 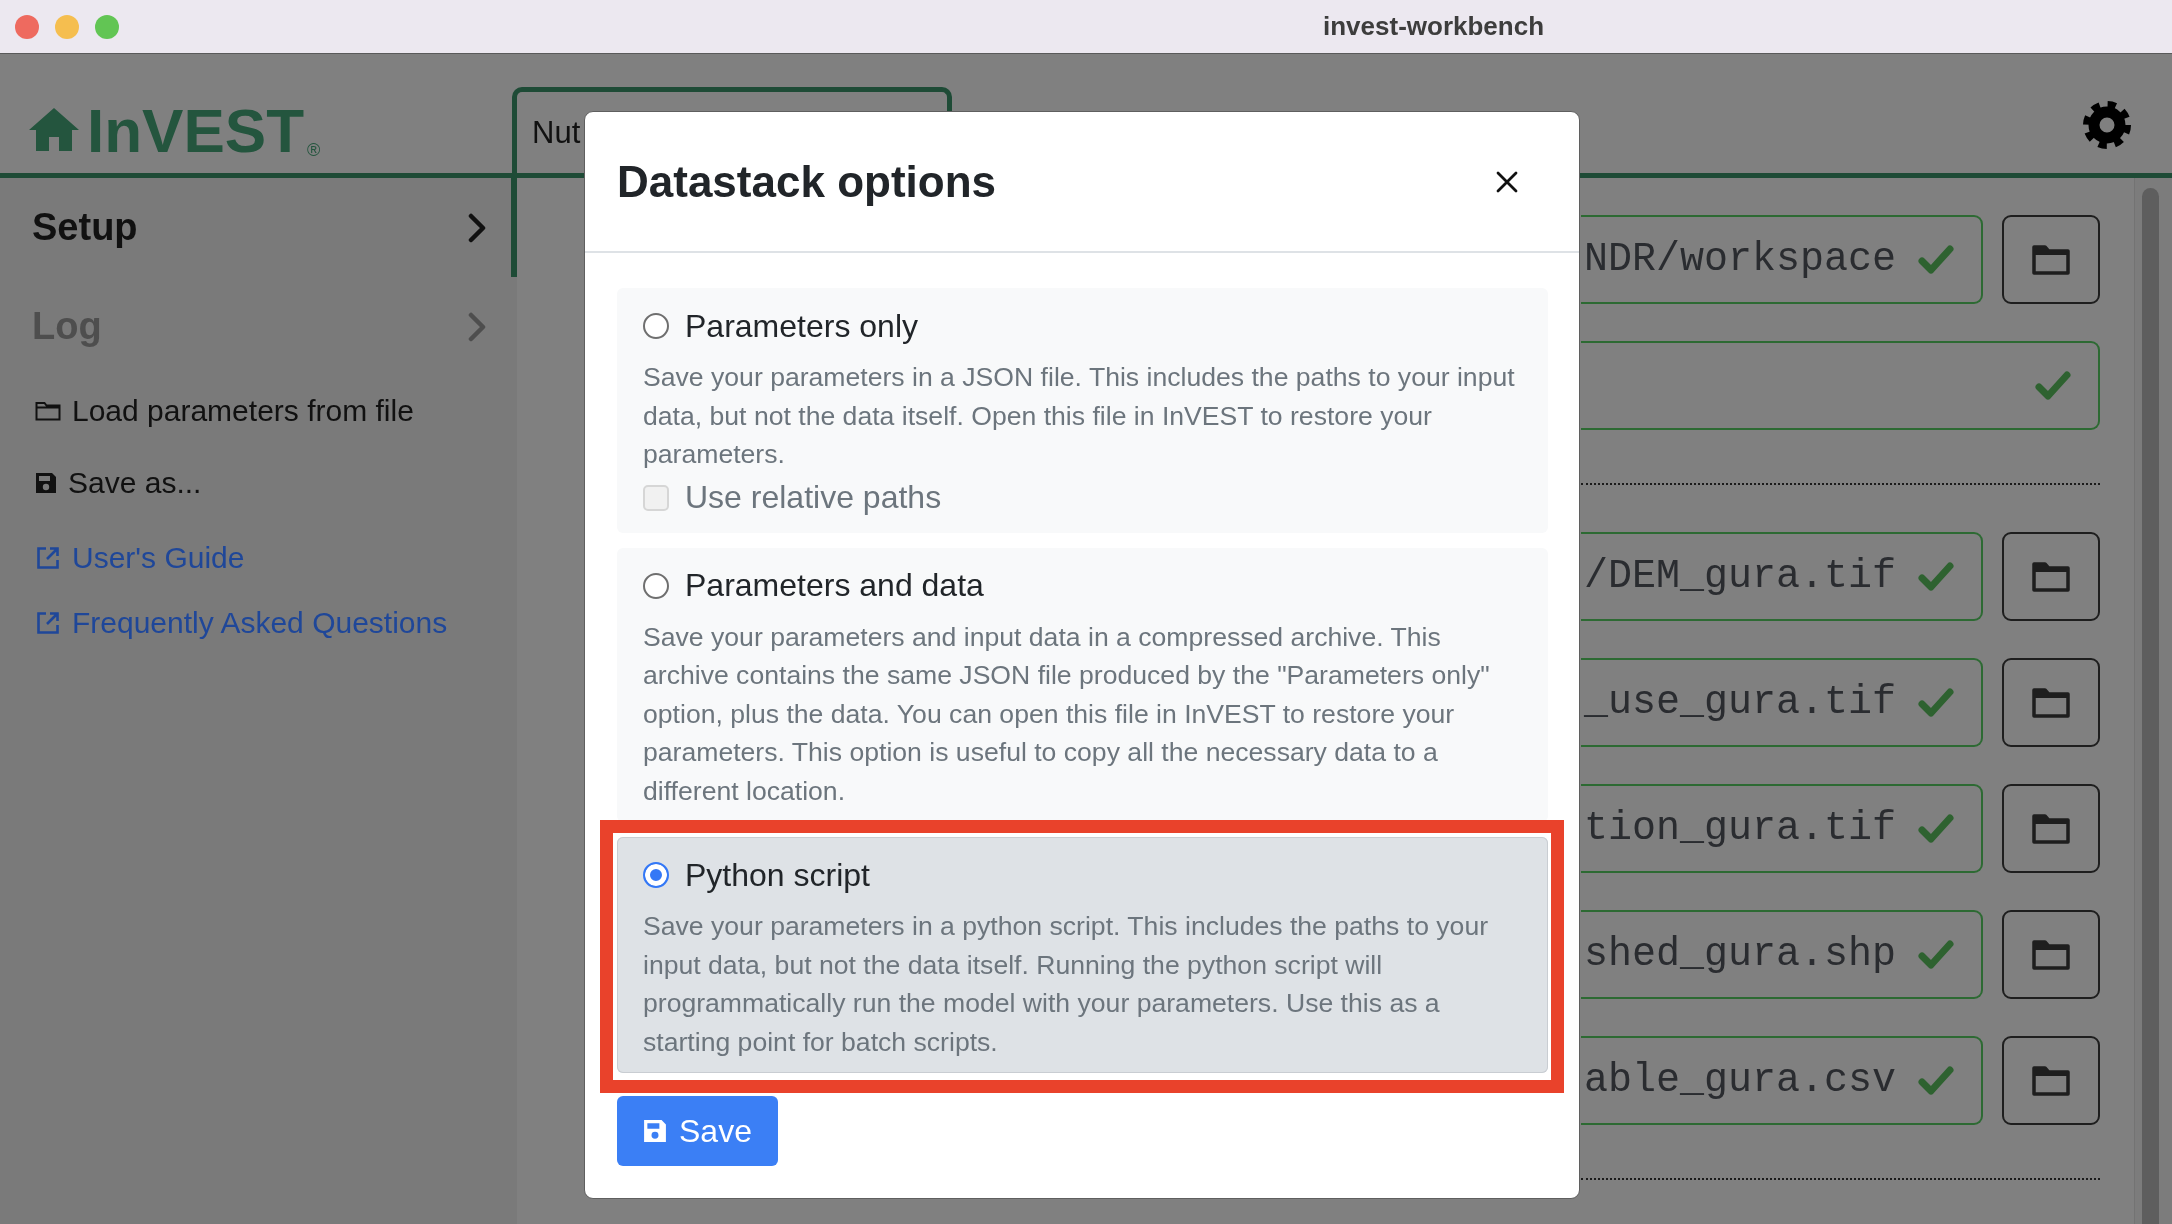 What do you see at coordinates (1434, 26) in the screenshot?
I see `window-title: invest-workbench` at bounding box center [1434, 26].